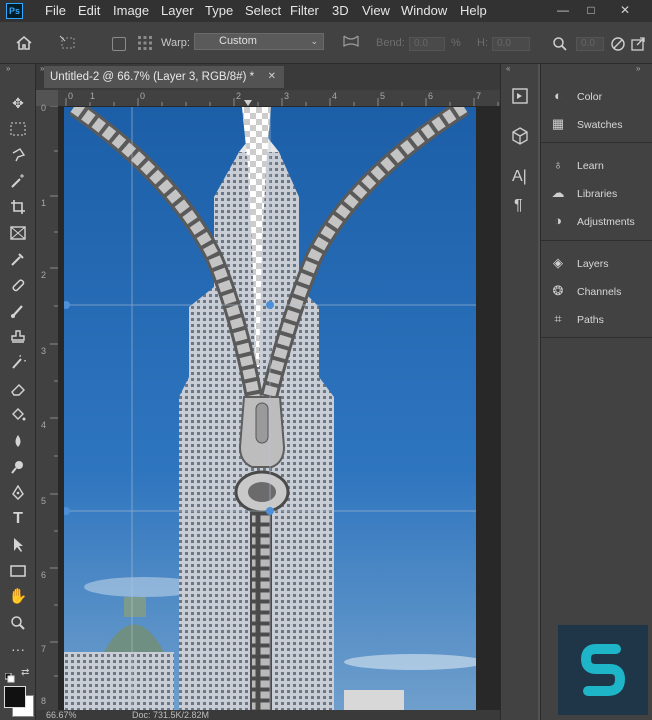  Describe the element at coordinates (563, 10) in the screenshot. I see `minimize-button: —` at that location.